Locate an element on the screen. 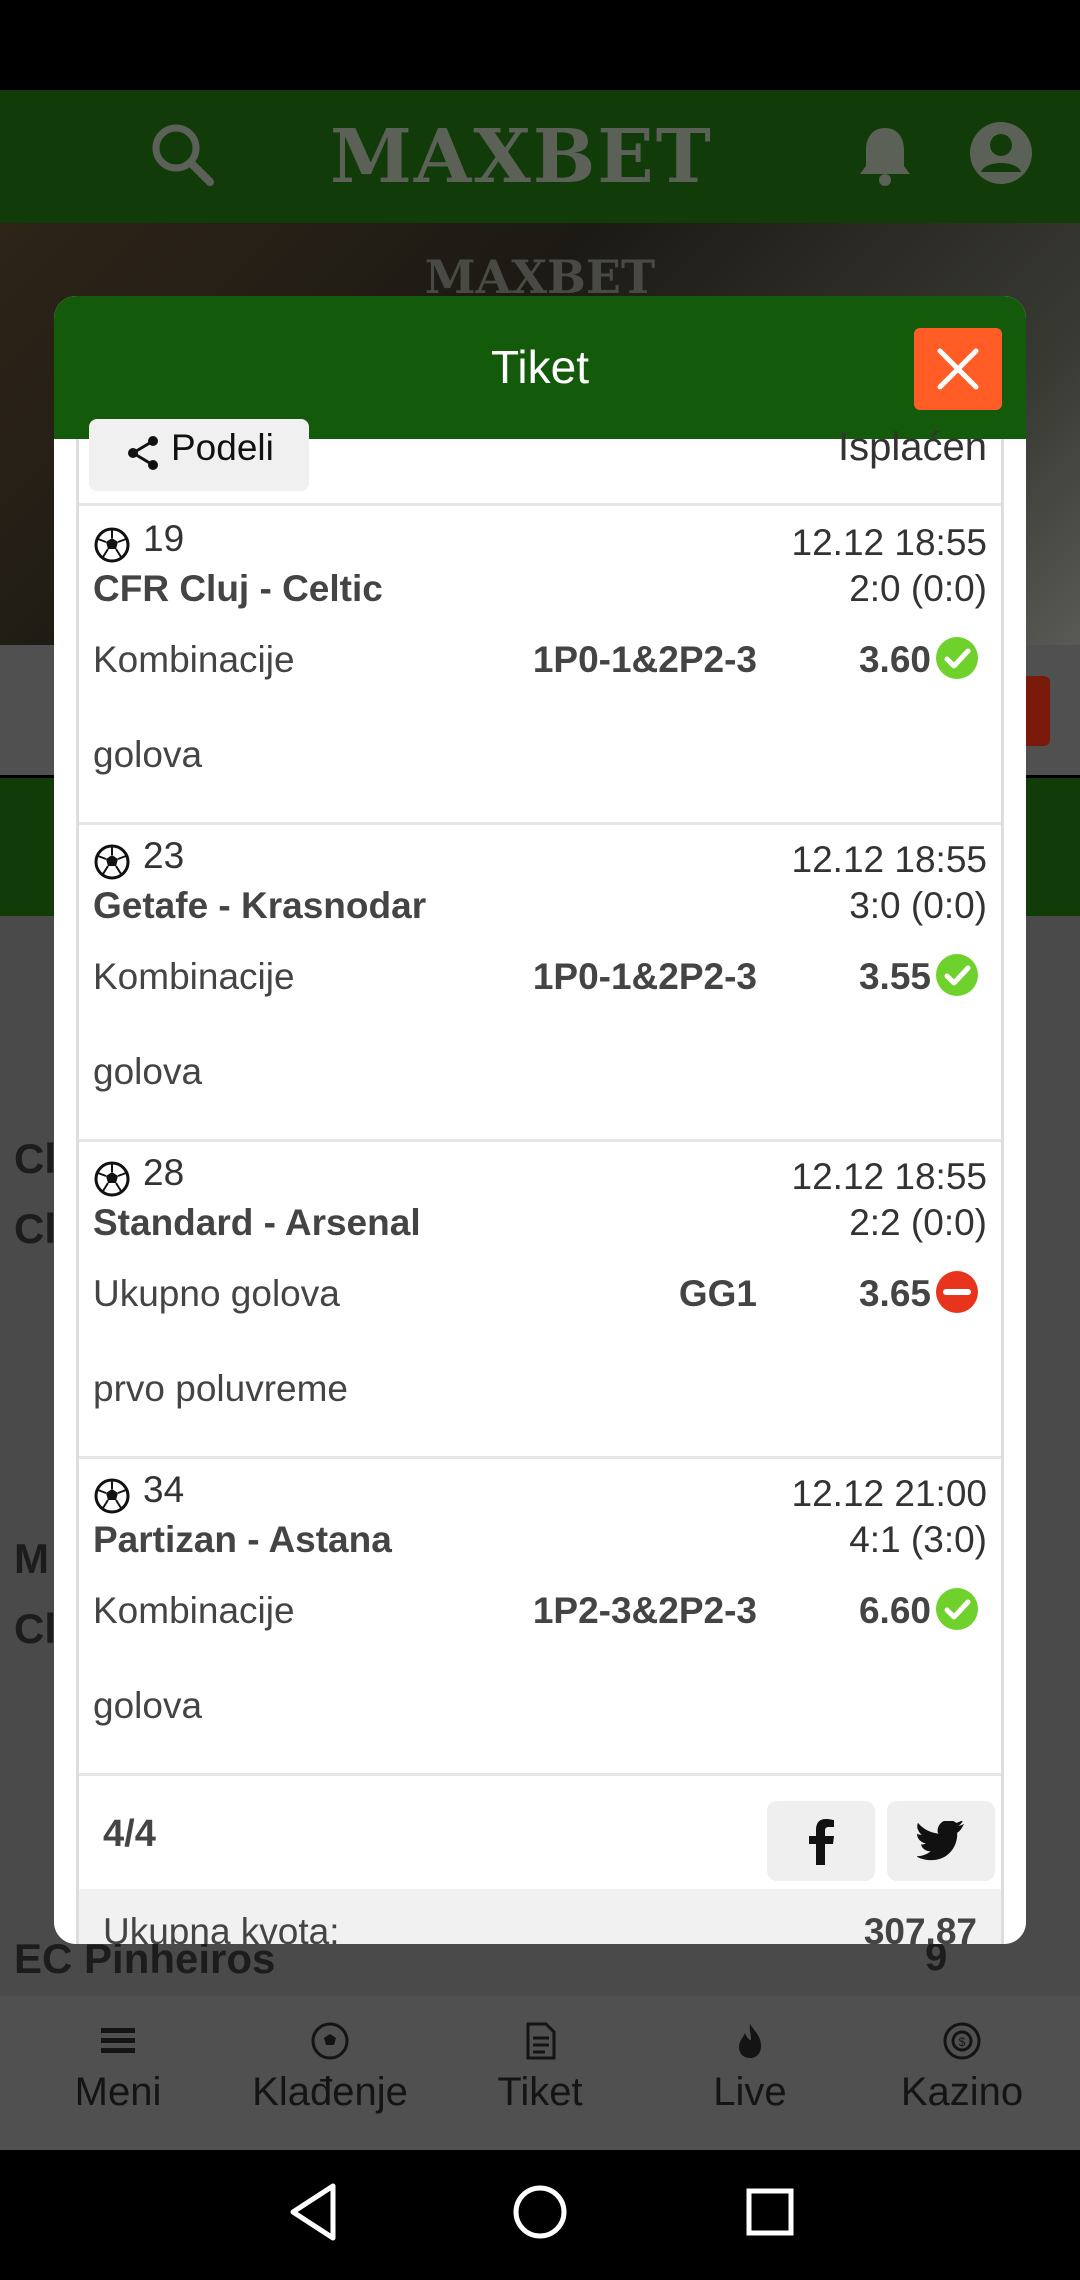 This screenshot has width=1080, height=2280. ball-icon is located at coordinates (330, 2041).